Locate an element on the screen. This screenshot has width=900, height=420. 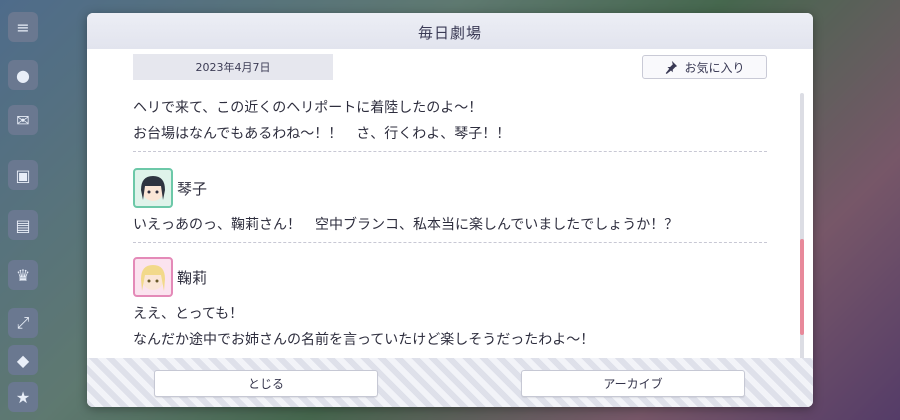
menu-icon: ≡ is located at coordinates (23, 27).